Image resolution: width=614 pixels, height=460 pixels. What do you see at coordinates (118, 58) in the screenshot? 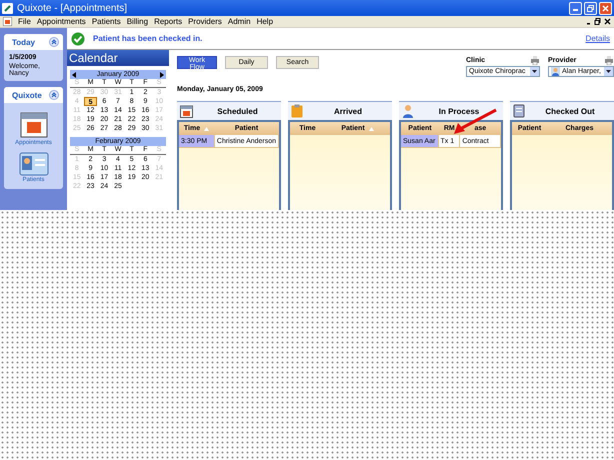
I see `calendar-title: Calendar` at bounding box center [118, 58].